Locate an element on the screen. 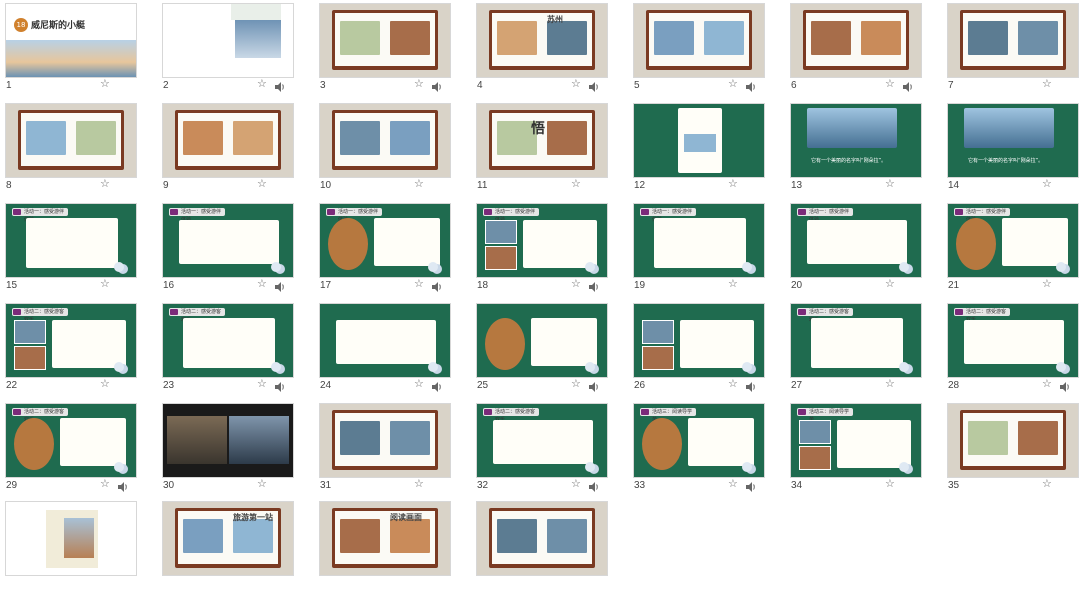  slide-thumbnail-25: 25 ☆ is located at coordinates (549, 348).